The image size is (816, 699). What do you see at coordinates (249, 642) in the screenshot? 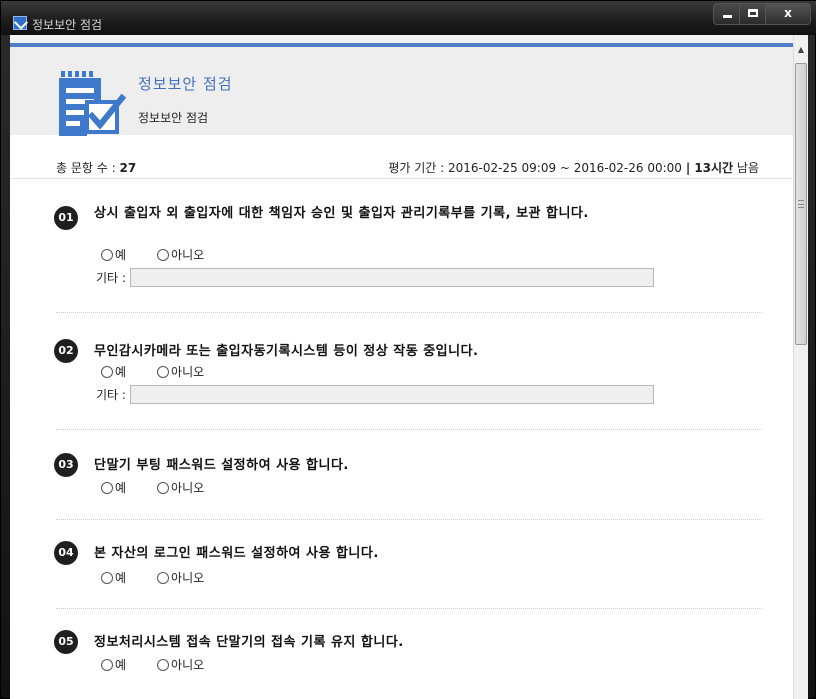
I see `question-text: 정보처리시스템 접속 단말기의 접속 기록 유지 합니다.` at bounding box center [249, 642].